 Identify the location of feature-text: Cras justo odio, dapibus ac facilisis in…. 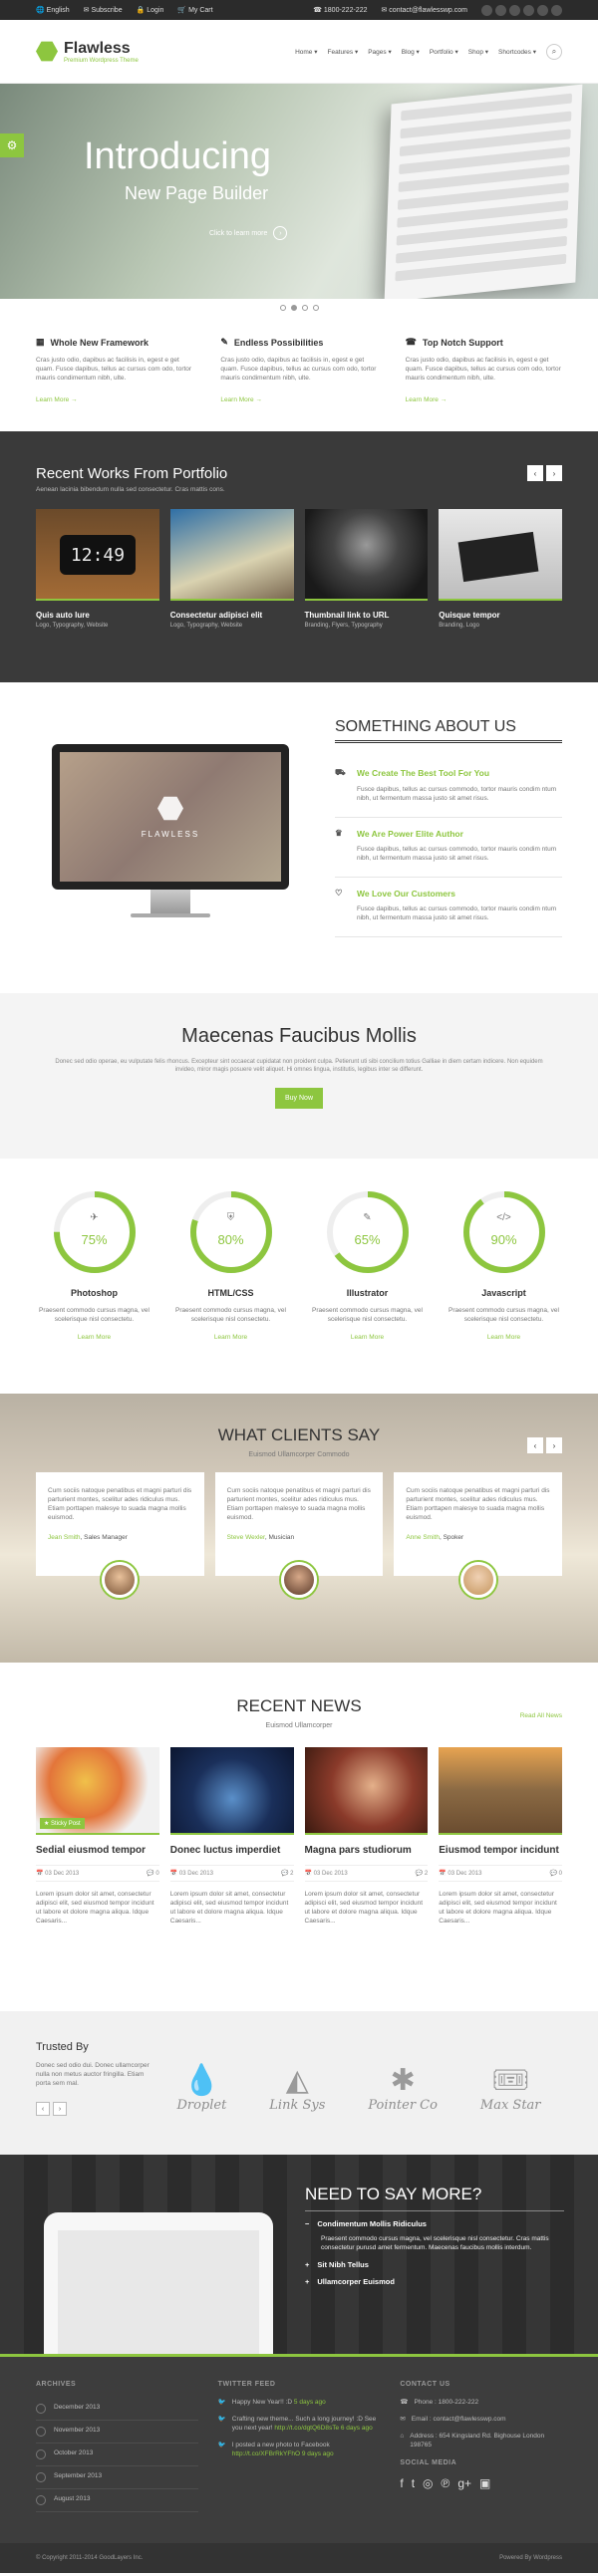
(298, 369).